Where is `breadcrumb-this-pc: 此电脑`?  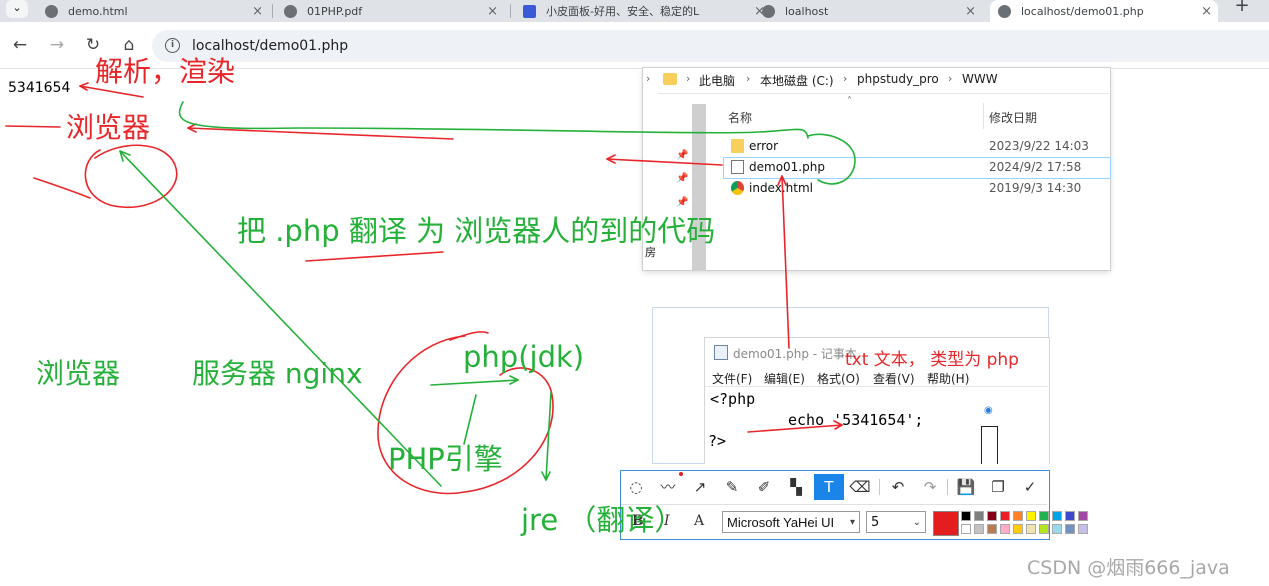
breadcrumb-this-pc: 此电脑 is located at coordinates (717, 80).